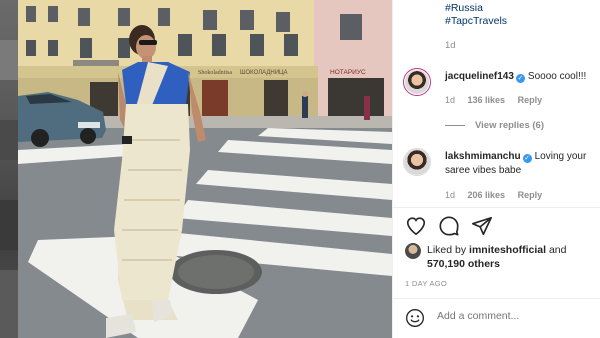 The image size is (600, 338). I want to click on comment-icon, so click(449, 226).